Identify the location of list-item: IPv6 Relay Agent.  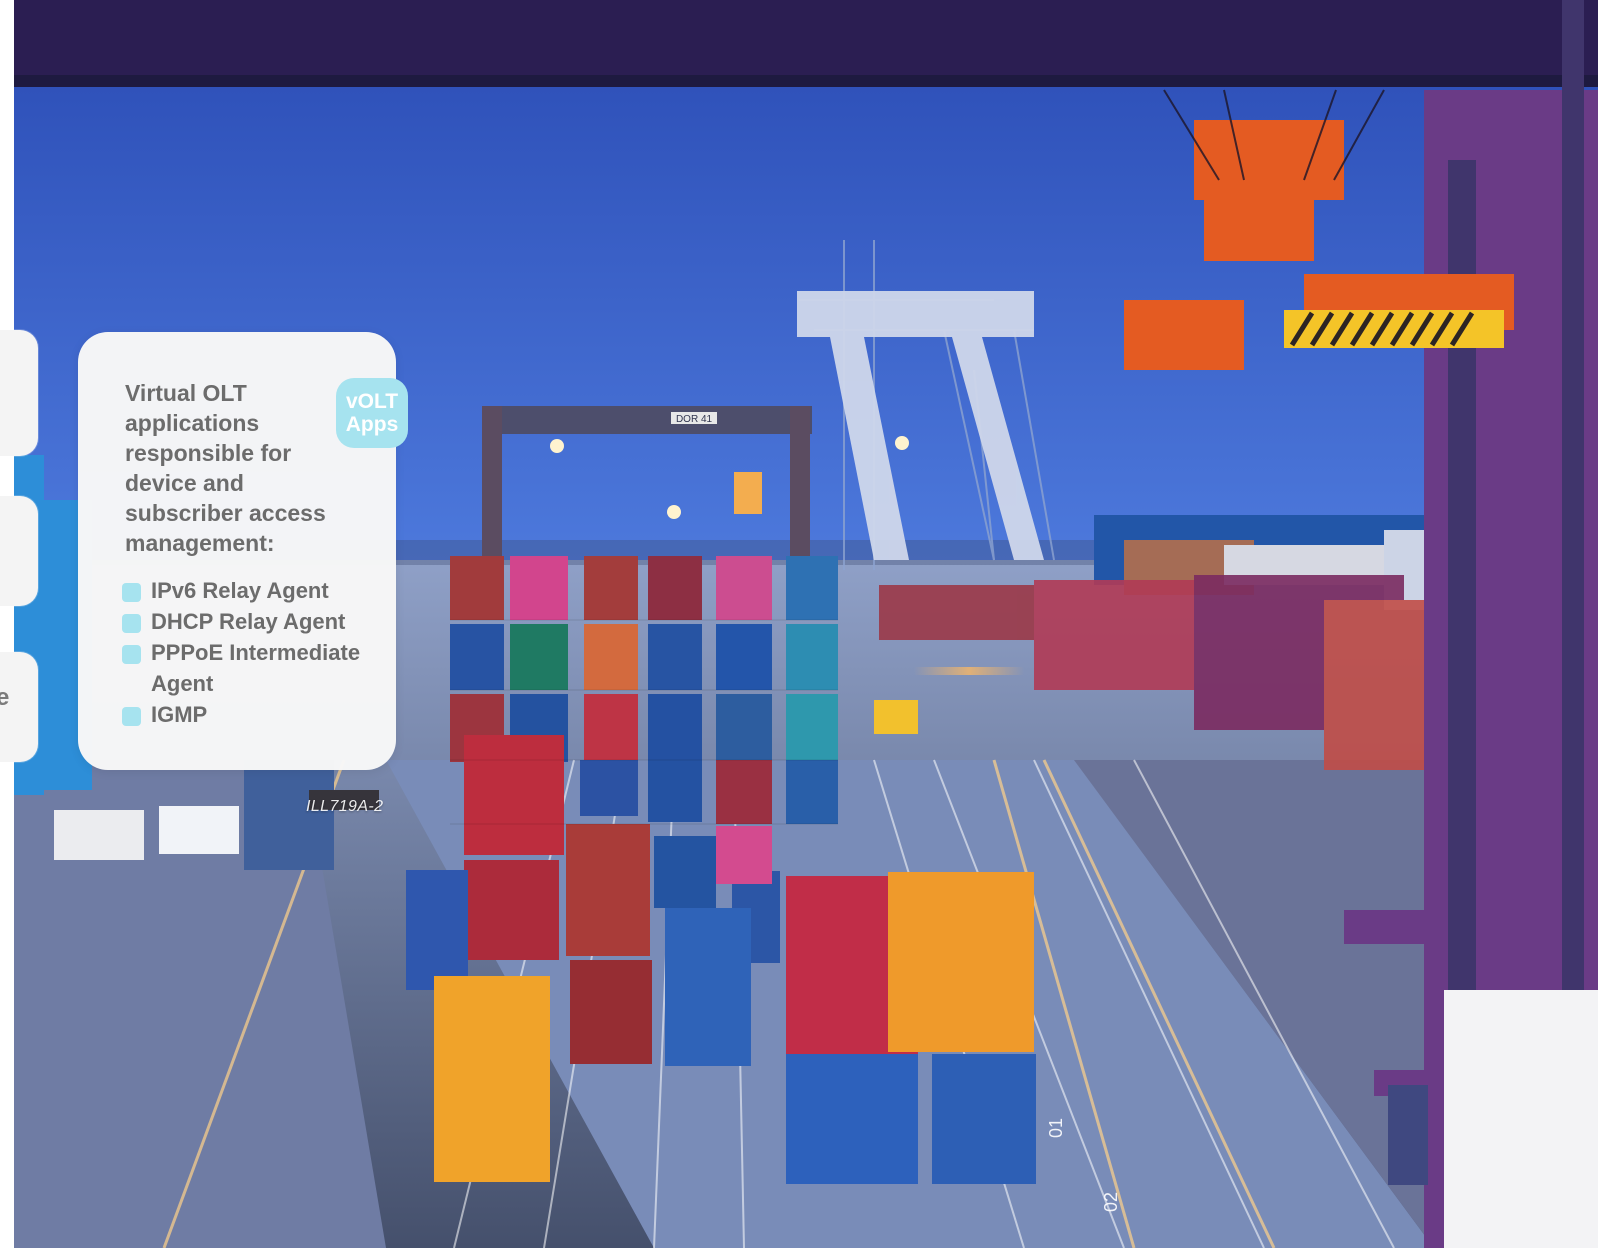
(253, 590).